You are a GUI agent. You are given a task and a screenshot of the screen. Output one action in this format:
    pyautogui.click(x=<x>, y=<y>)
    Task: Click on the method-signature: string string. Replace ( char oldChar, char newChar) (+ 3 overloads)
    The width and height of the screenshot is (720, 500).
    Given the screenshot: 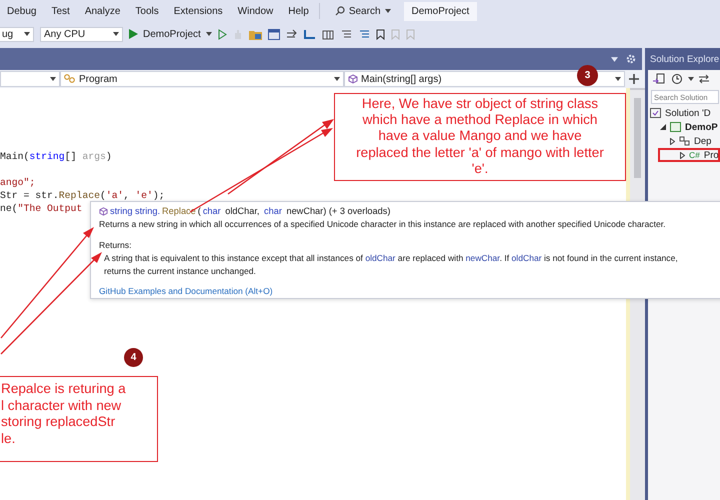 What is the action you would take?
    pyautogui.click(x=409, y=211)
    